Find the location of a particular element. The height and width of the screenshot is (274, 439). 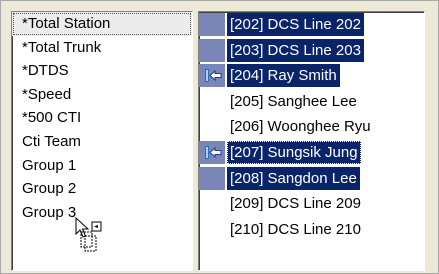

station-row: [202] DCS Line 202 is located at coordinates (311, 25).